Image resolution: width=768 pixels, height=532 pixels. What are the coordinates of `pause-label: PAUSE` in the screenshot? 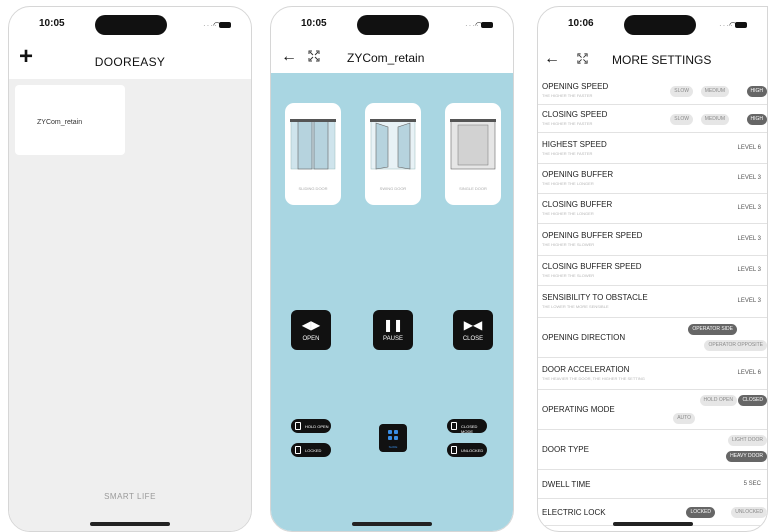 It's located at (393, 339).